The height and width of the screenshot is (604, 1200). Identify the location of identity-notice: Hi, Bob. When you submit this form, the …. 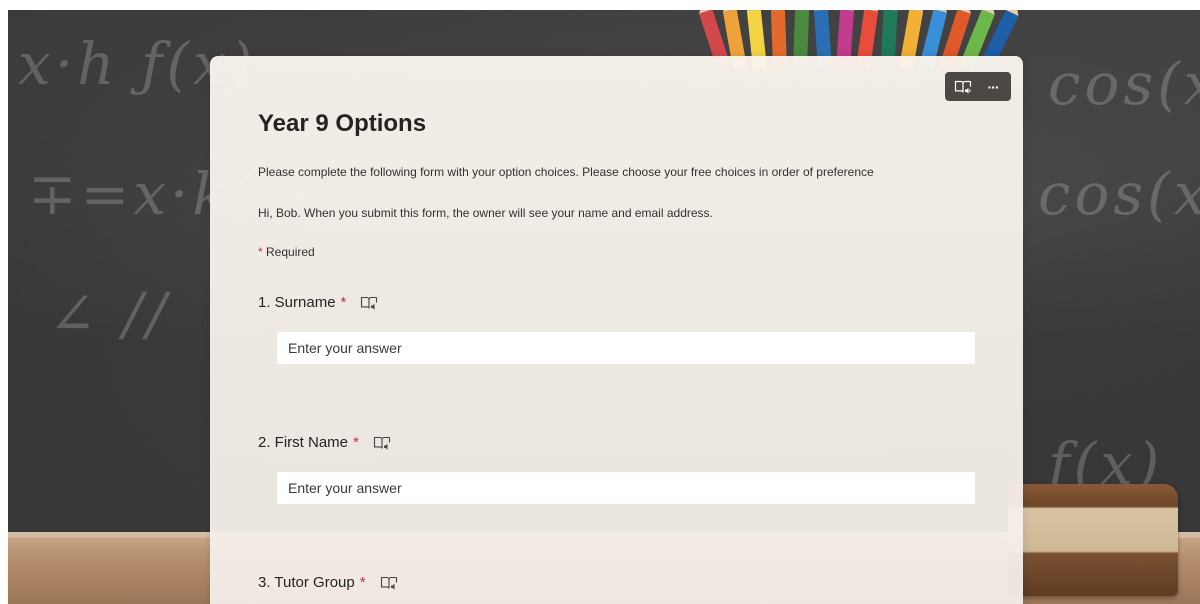
(485, 213).